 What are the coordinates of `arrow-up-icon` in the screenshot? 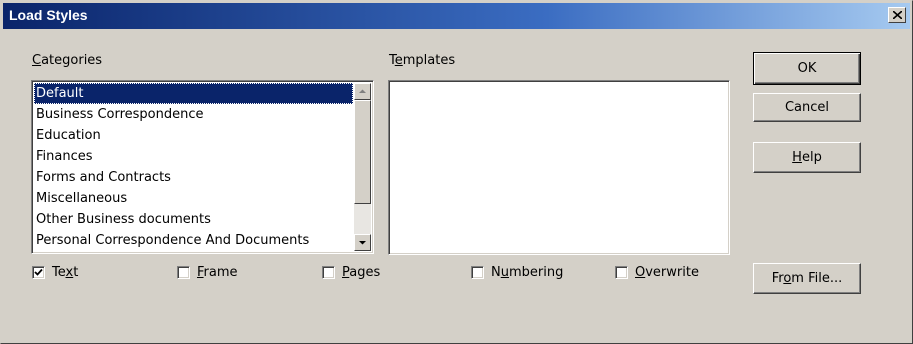 It's located at (362, 91).